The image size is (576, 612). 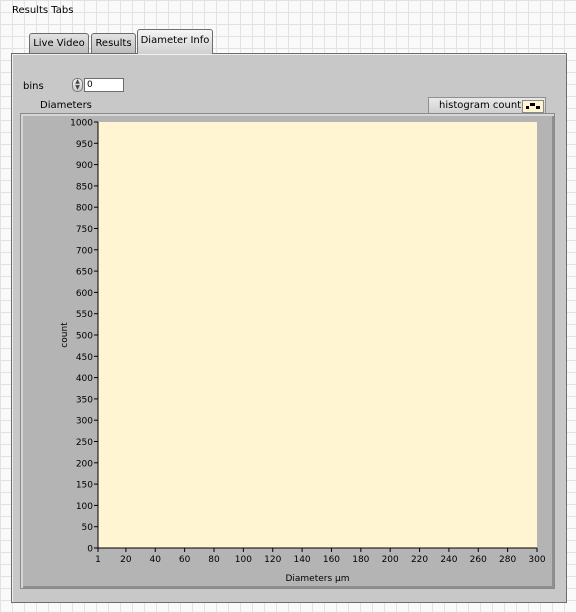 What do you see at coordinates (90, 550) in the screenshot?
I see `y-tick-label: 0` at bounding box center [90, 550].